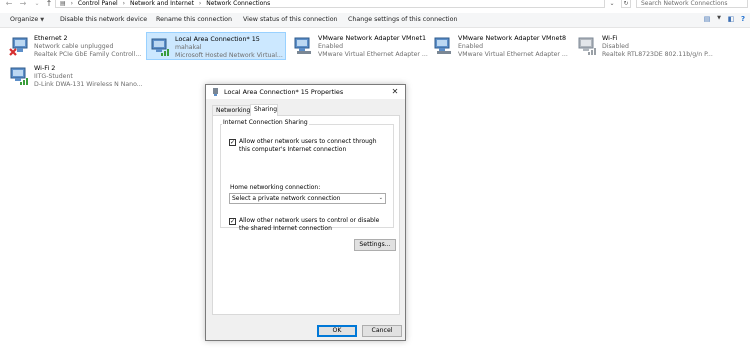 The image size is (750, 353). I want to click on adapter-status: mahakal, so click(188, 47).